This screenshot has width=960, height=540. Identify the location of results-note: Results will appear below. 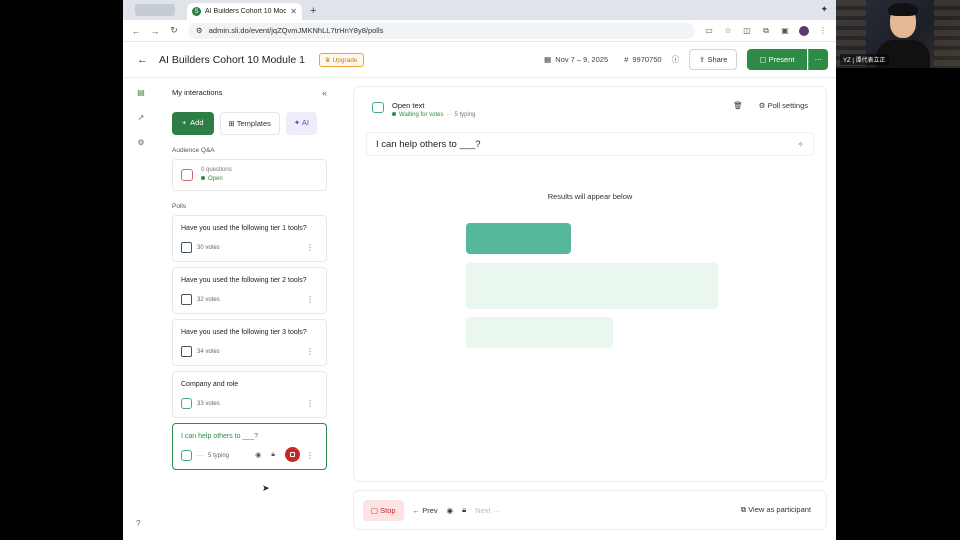
(590, 196).